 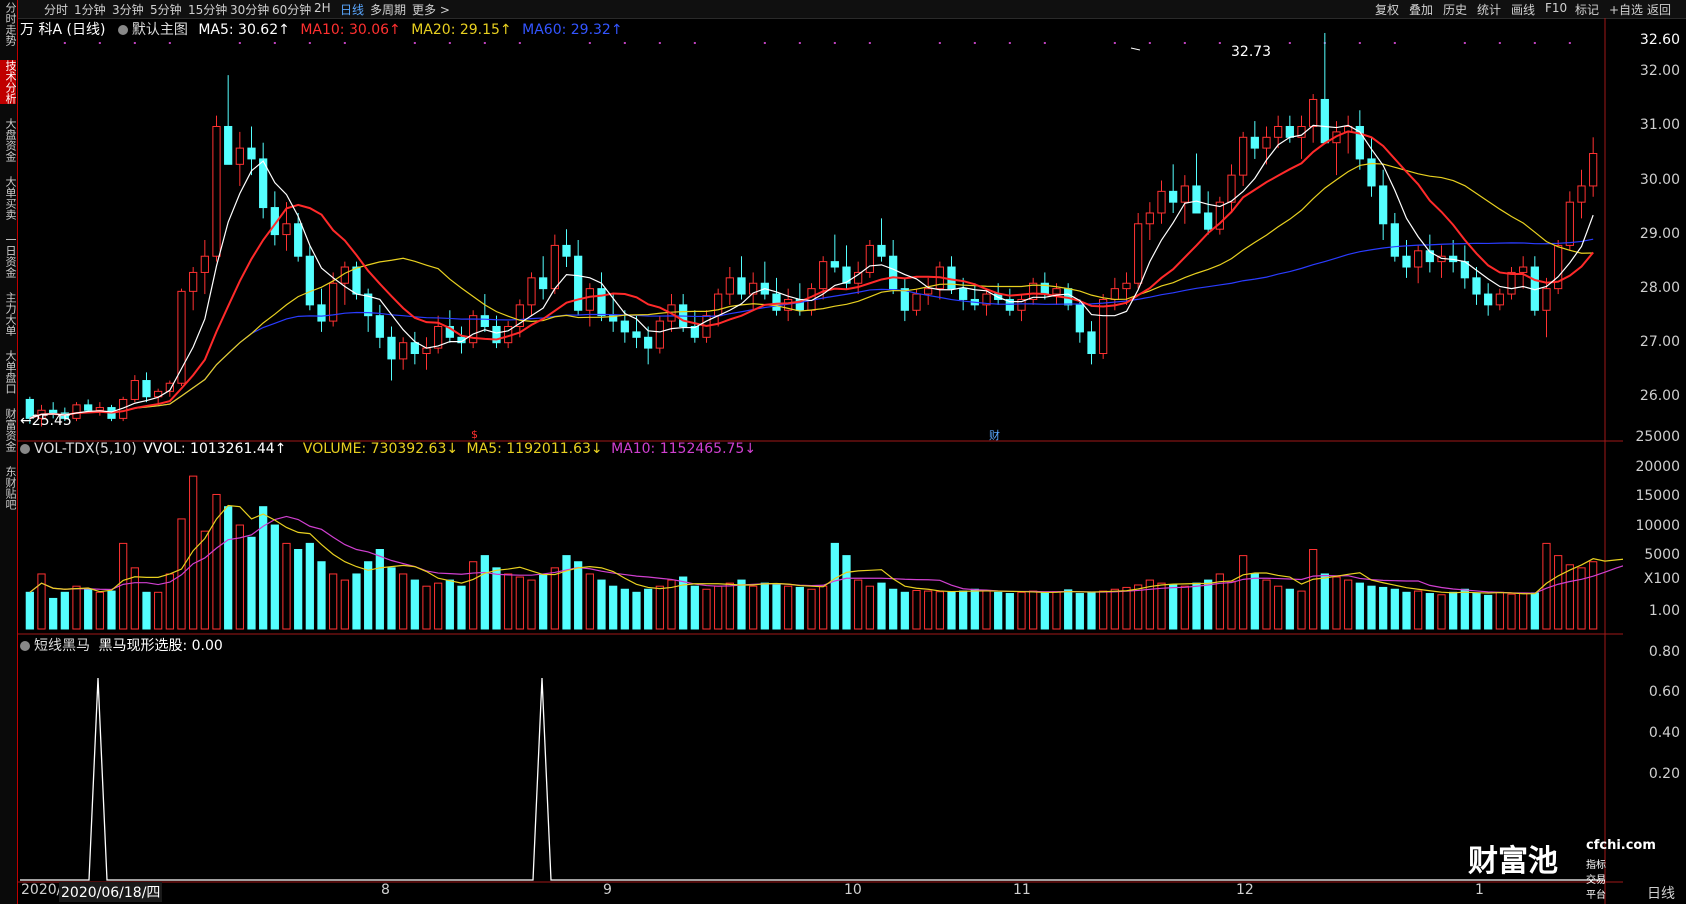 What do you see at coordinates (249, 9) in the screenshot?
I see `toolbar-item-5: 30分钟` at bounding box center [249, 9].